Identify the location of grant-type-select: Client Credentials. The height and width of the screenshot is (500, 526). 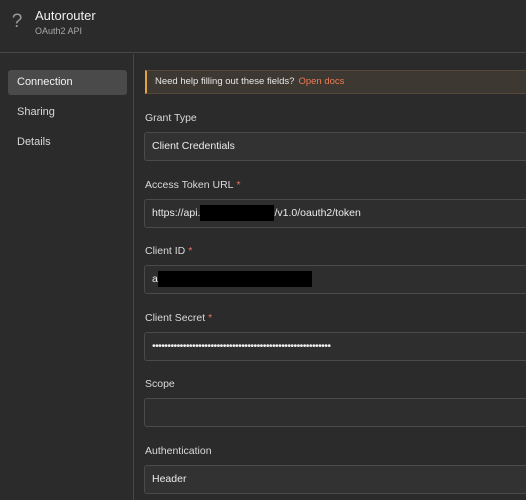
(335, 146).